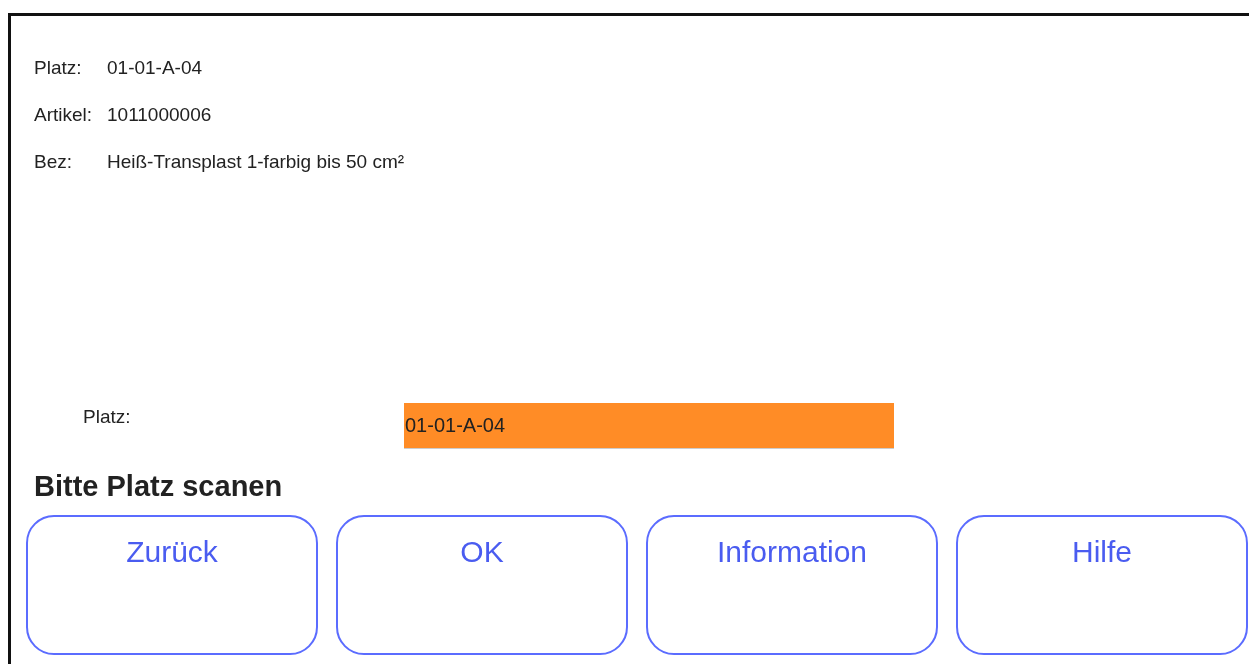  What do you see at coordinates (256, 161) in the screenshot?
I see `info-value: Heiß-Transplast 1-farbig bis 50 cm²` at bounding box center [256, 161].